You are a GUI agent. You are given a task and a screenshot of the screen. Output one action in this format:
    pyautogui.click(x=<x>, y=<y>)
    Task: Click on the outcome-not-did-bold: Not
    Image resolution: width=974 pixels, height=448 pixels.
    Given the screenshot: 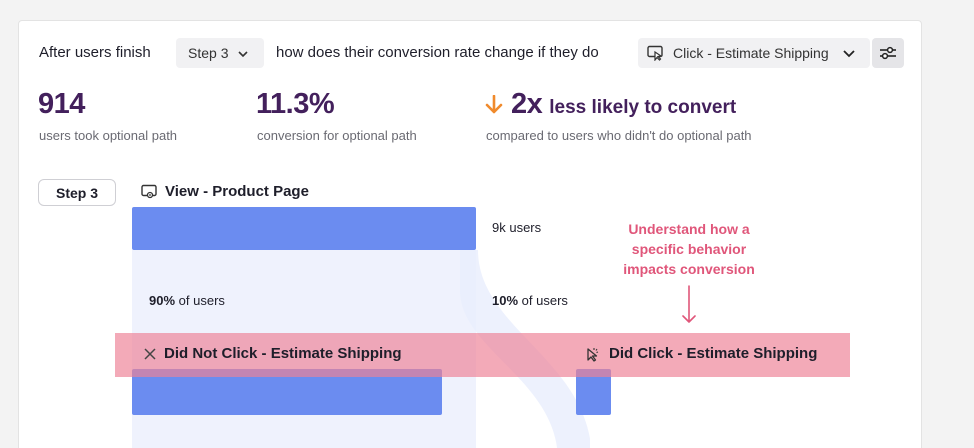 What is the action you would take?
    pyautogui.click(x=205, y=353)
    